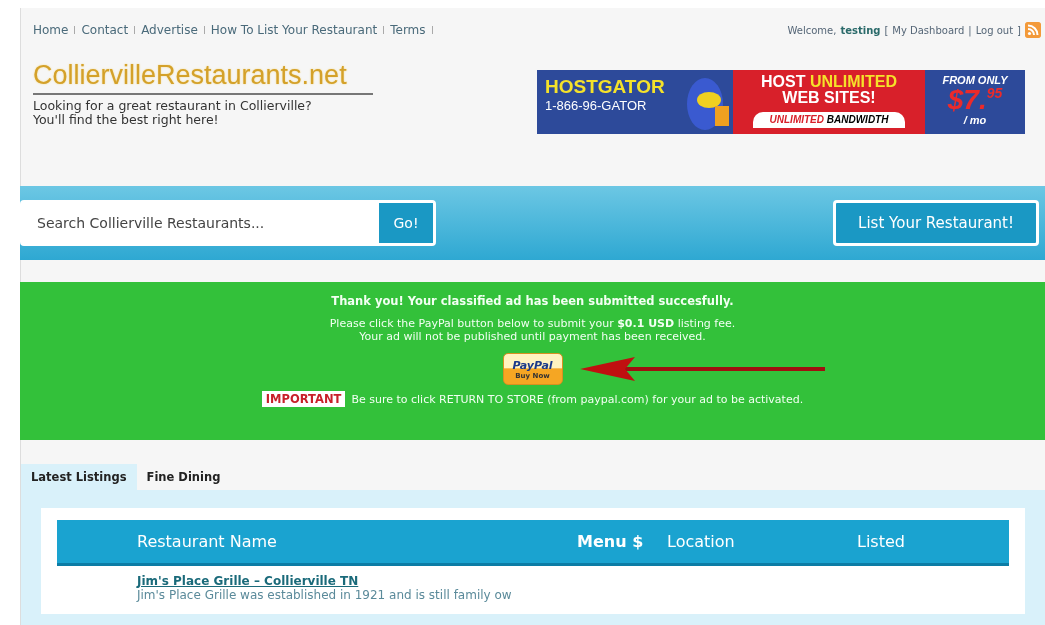 The width and height of the screenshot is (1045, 625). What do you see at coordinates (829, 98) in the screenshot?
I see `ad-headline: WEB SITES!` at bounding box center [829, 98].